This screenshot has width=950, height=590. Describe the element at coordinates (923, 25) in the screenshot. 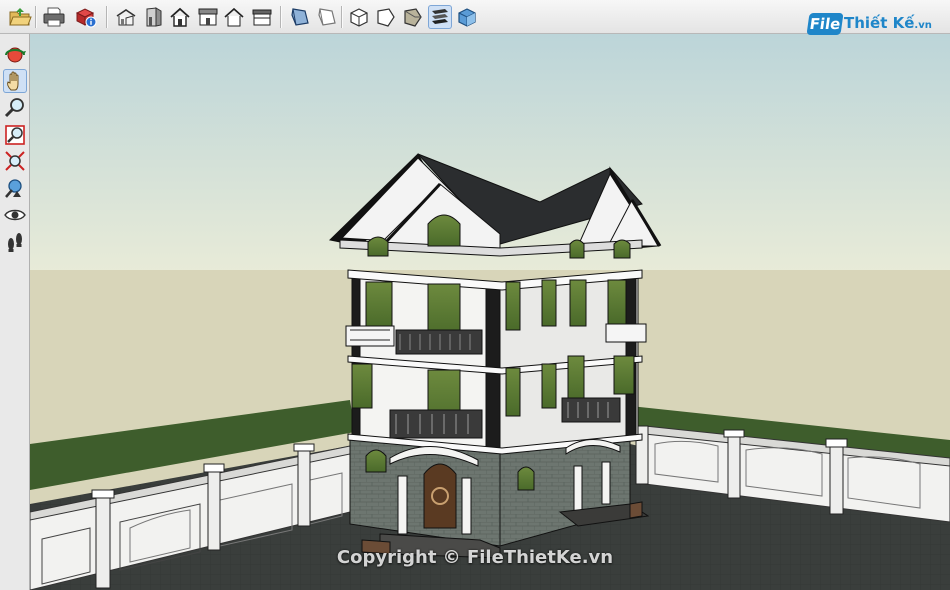

I see `logo-tld: .vn` at that location.